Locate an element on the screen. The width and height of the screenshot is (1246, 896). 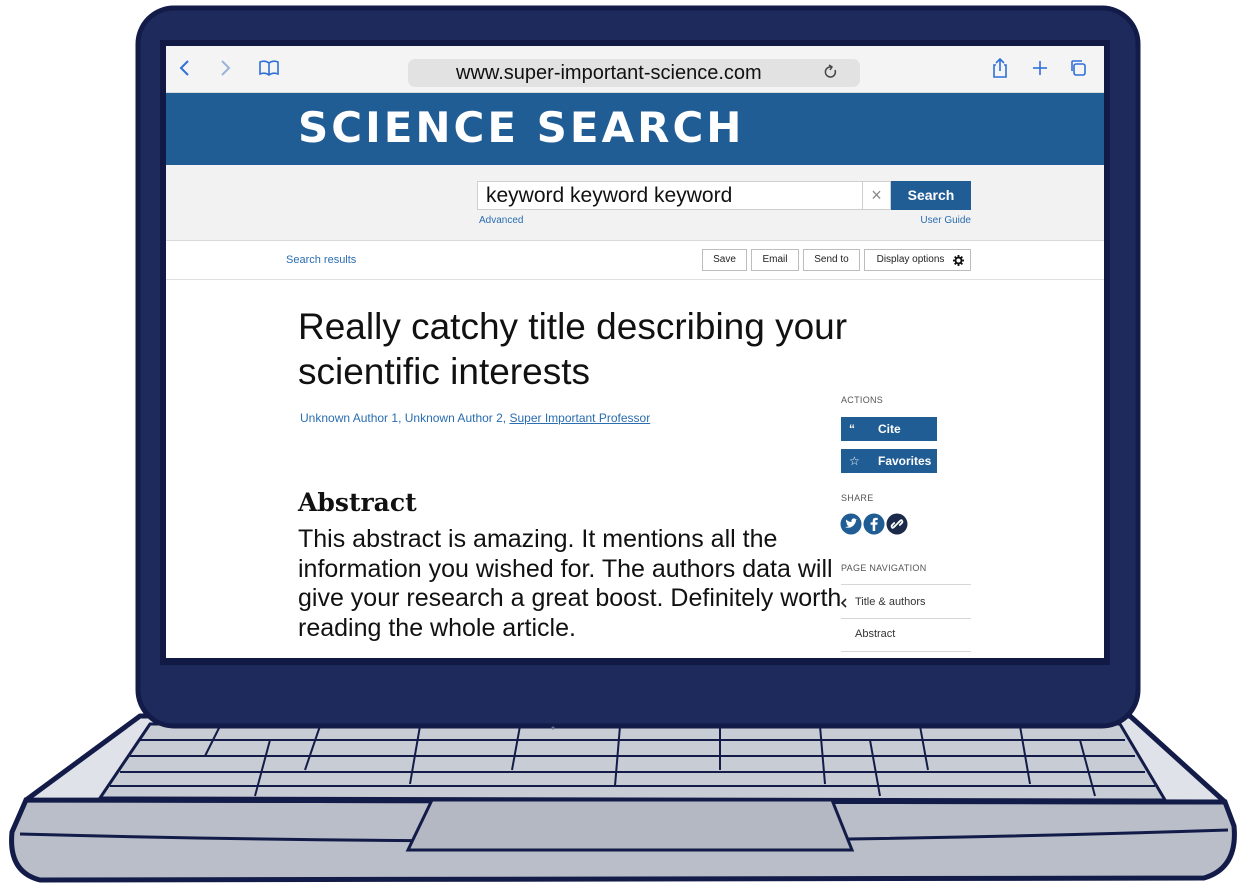
favorites-label: Favorites is located at coordinates (905, 461).